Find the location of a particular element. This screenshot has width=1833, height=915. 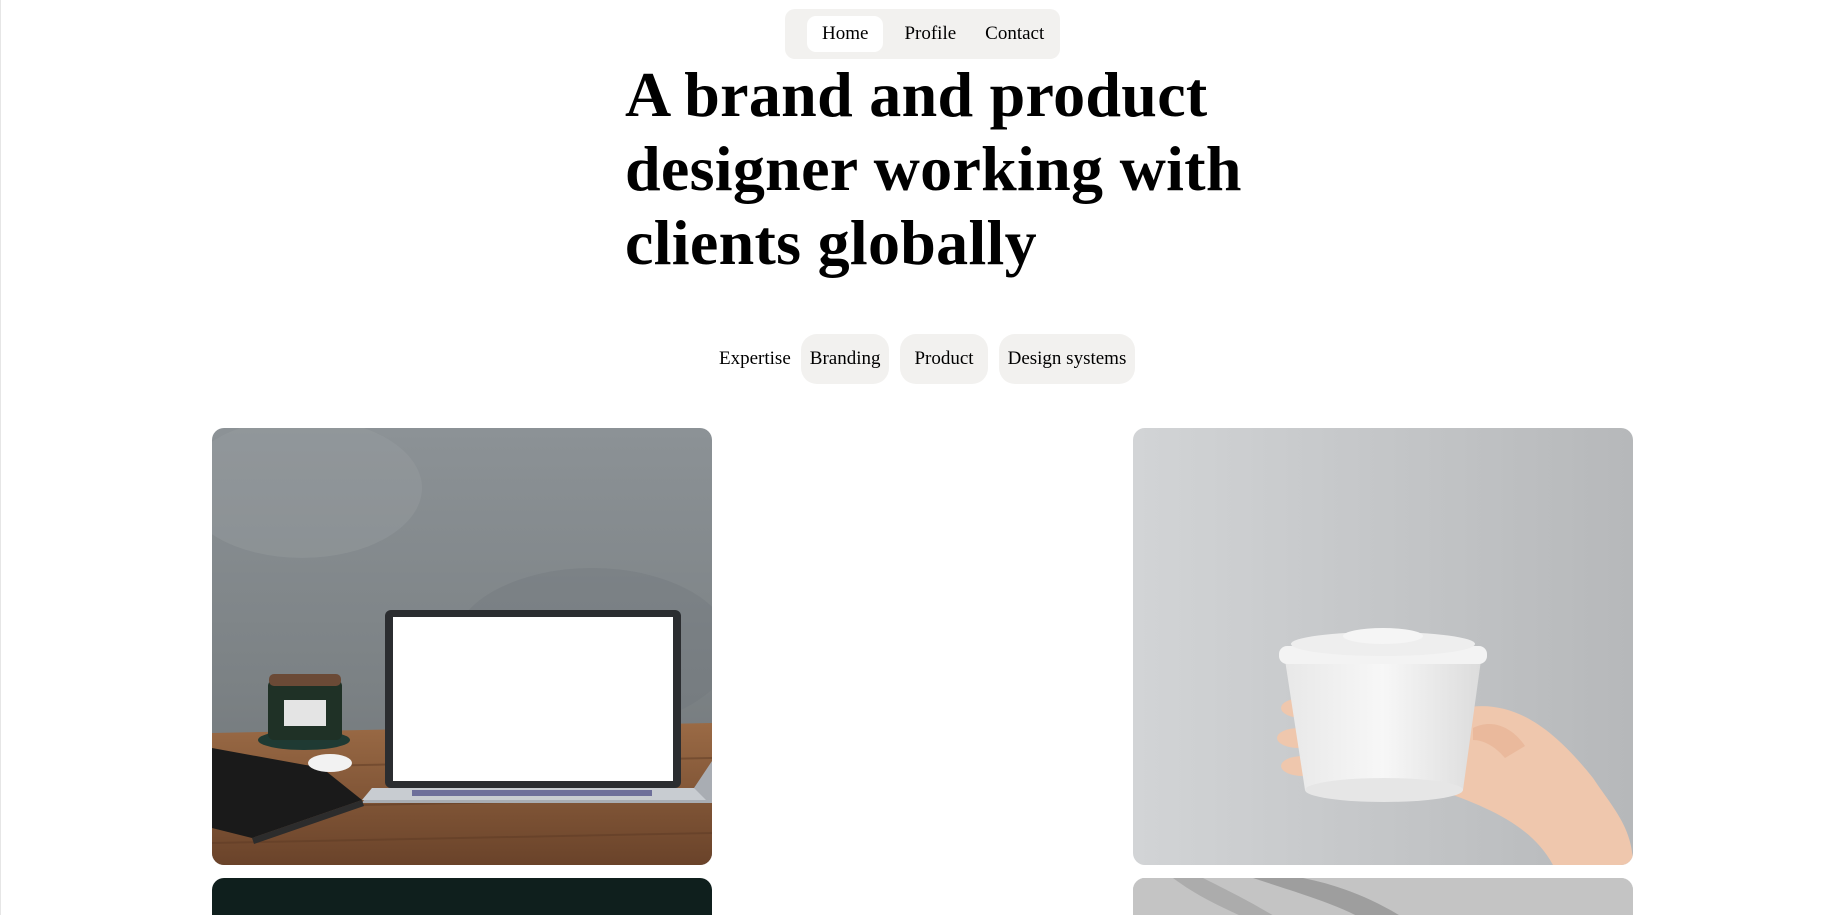

top-nav: Home Profile Contact is located at coordinates (922, 34).